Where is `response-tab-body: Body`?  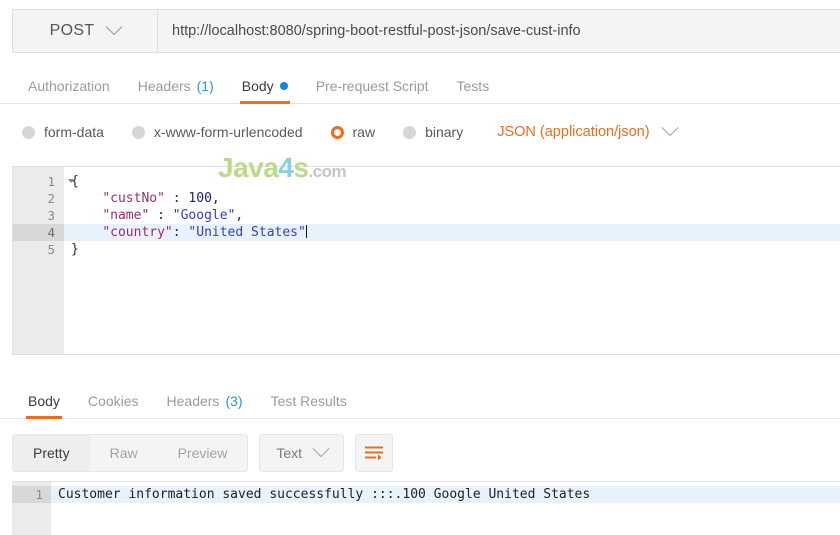 response-tab-body: Body is located at coordinates (44, 406).